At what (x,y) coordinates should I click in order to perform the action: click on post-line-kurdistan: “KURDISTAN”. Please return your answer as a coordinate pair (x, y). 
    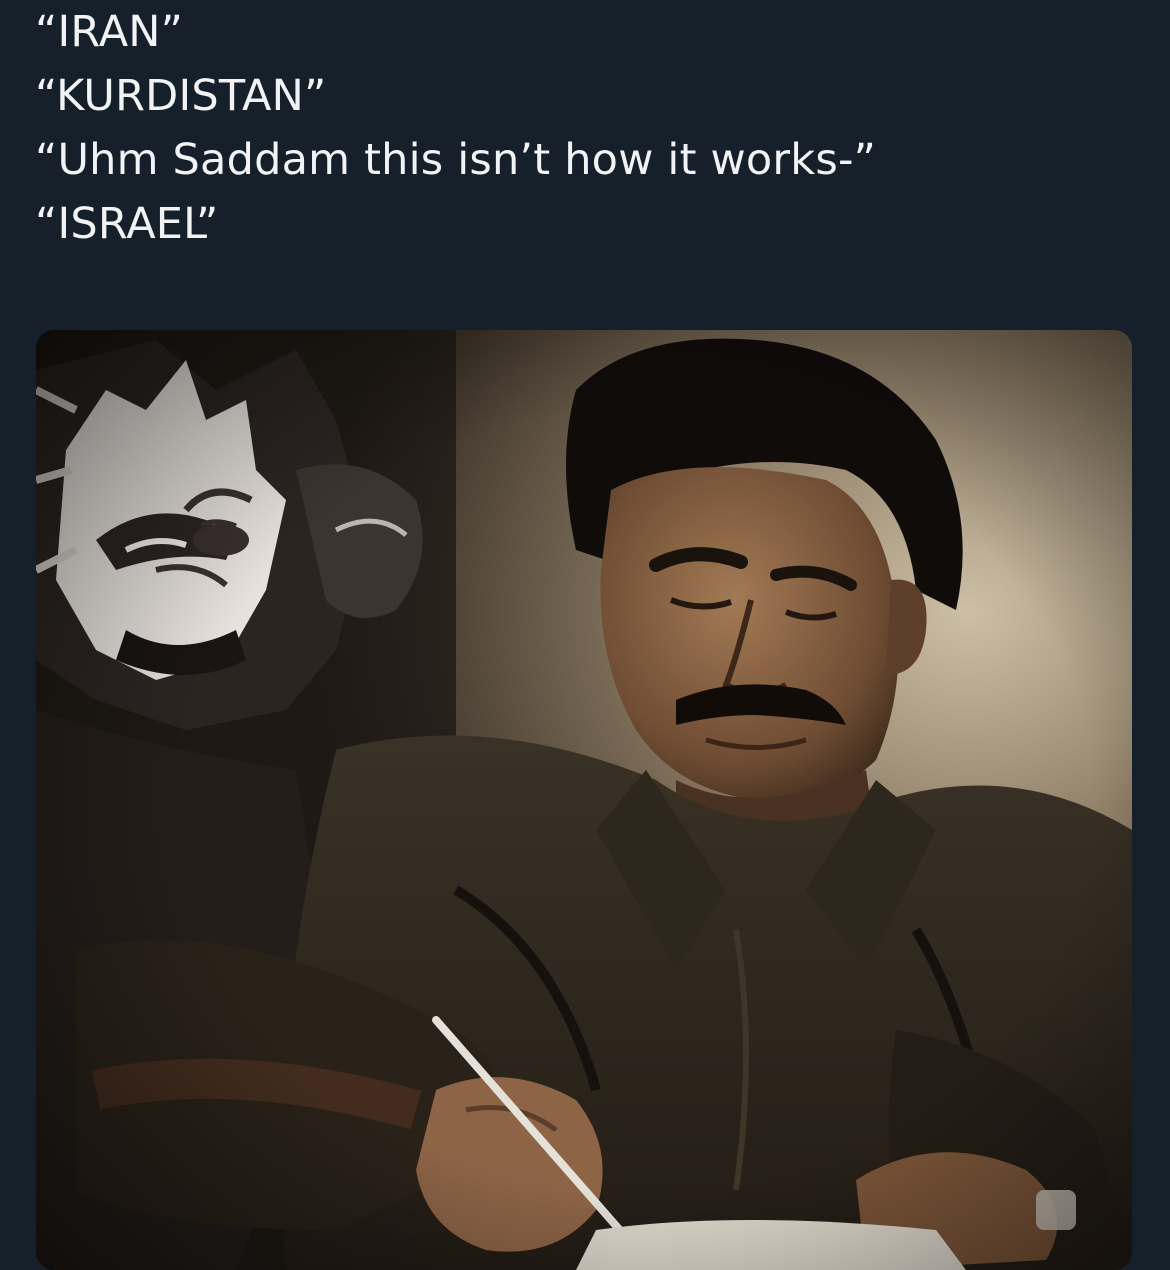
    Looking at the image, I should click on (181, 96).